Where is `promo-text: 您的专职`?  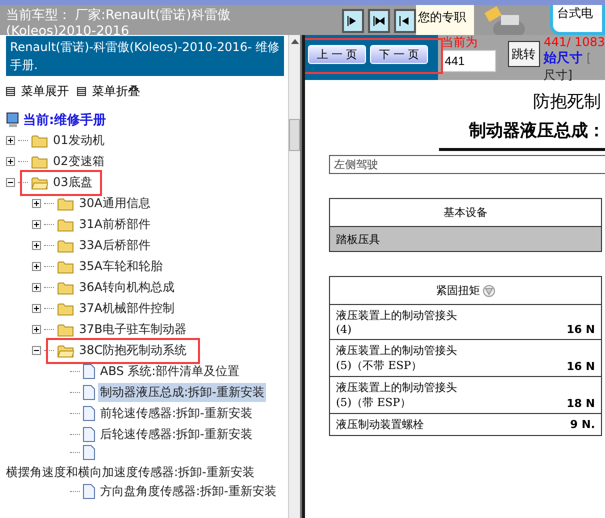 promo-text: 您的专职 is located at coordinates (445, 20).